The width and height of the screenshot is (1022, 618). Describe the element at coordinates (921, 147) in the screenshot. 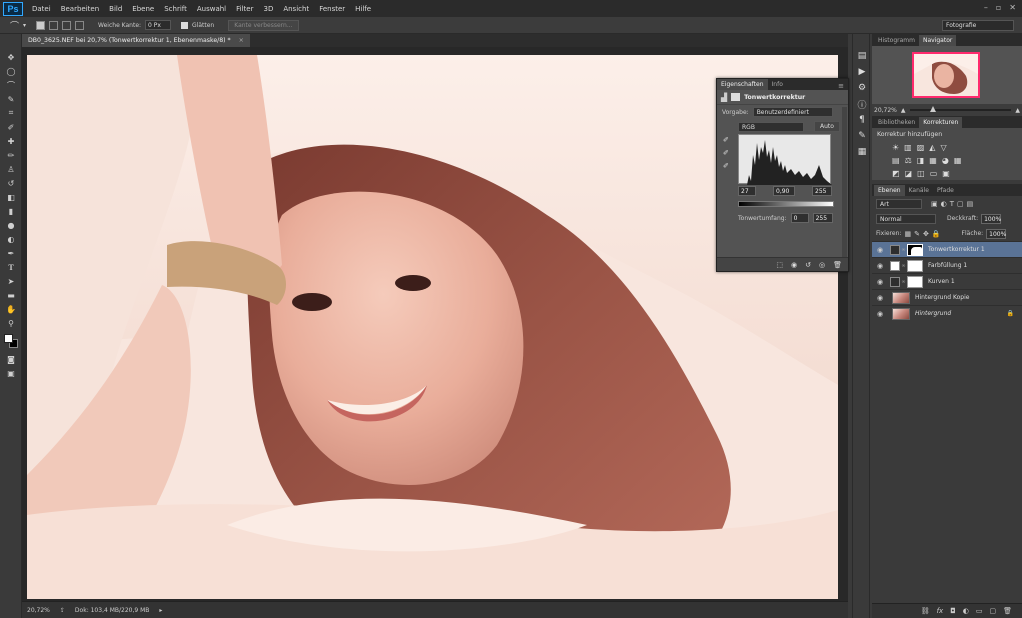

I see `curves-adjustment-icon: ▨` at that location.